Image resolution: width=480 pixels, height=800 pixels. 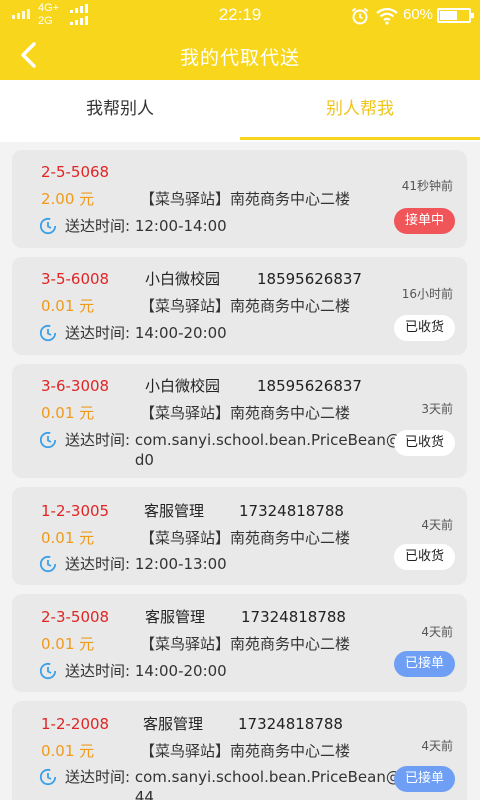 I want to click on order-number: 1-2-2008, so click(x=75, y=724).